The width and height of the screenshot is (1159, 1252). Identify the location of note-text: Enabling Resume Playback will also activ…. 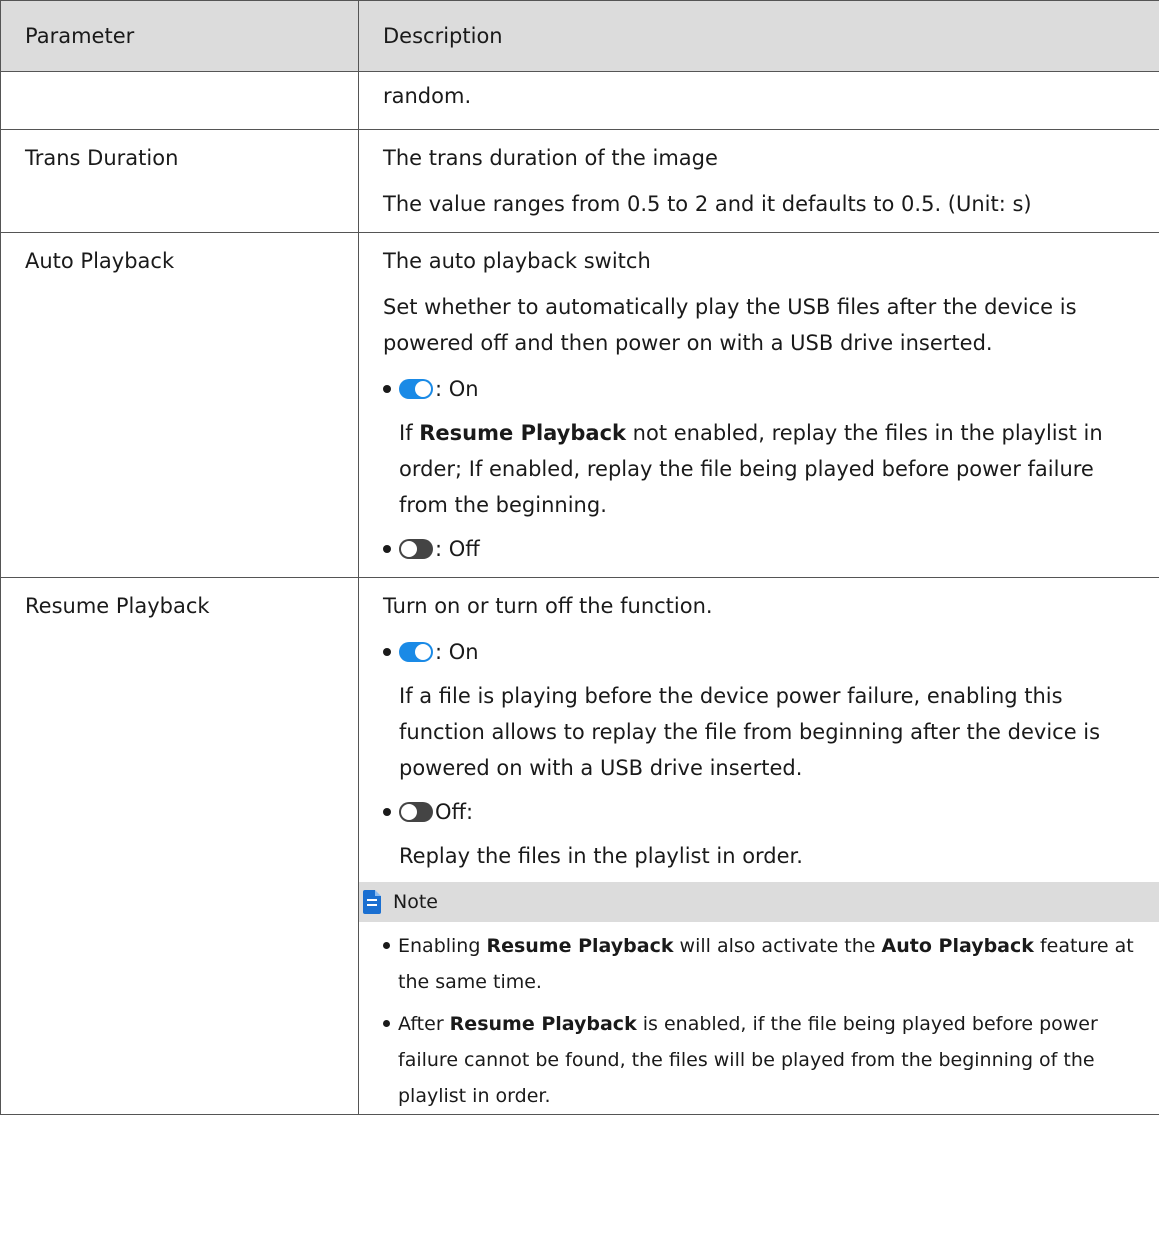
(766, 964).